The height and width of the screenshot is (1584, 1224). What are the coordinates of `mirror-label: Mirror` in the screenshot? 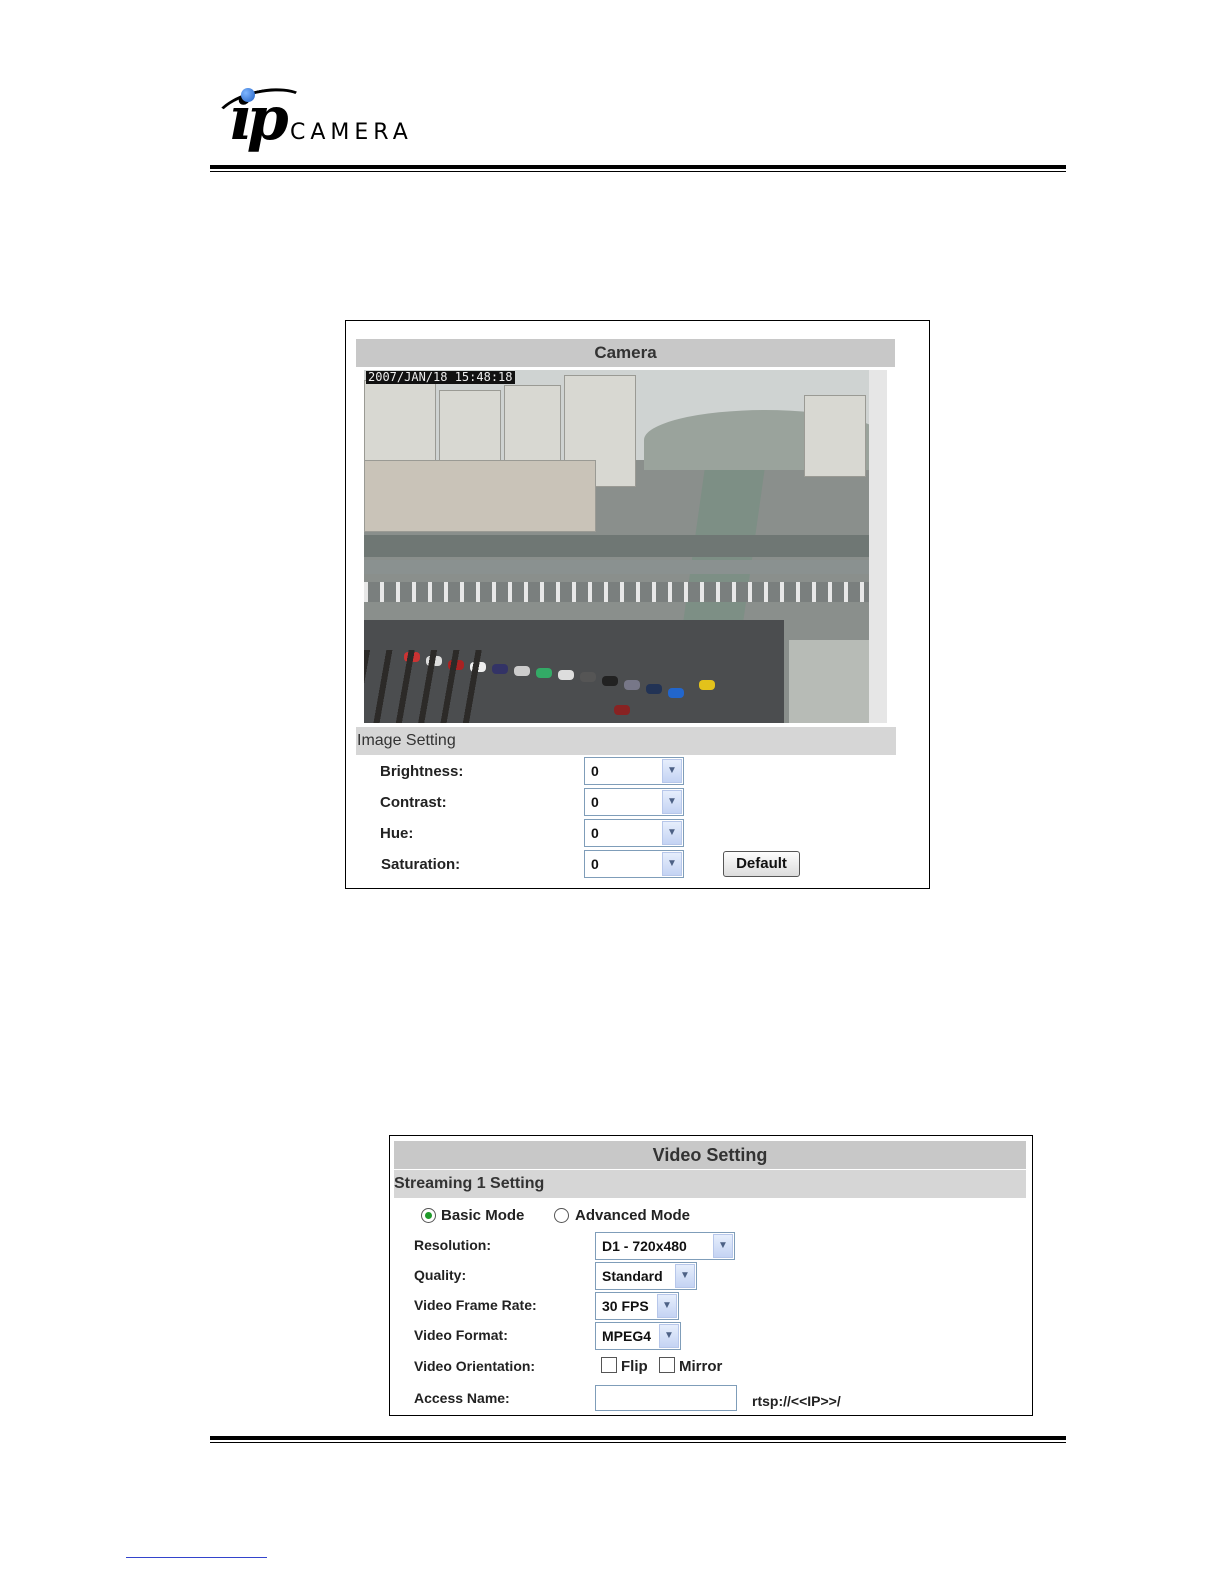 It's located at (700, 1366).